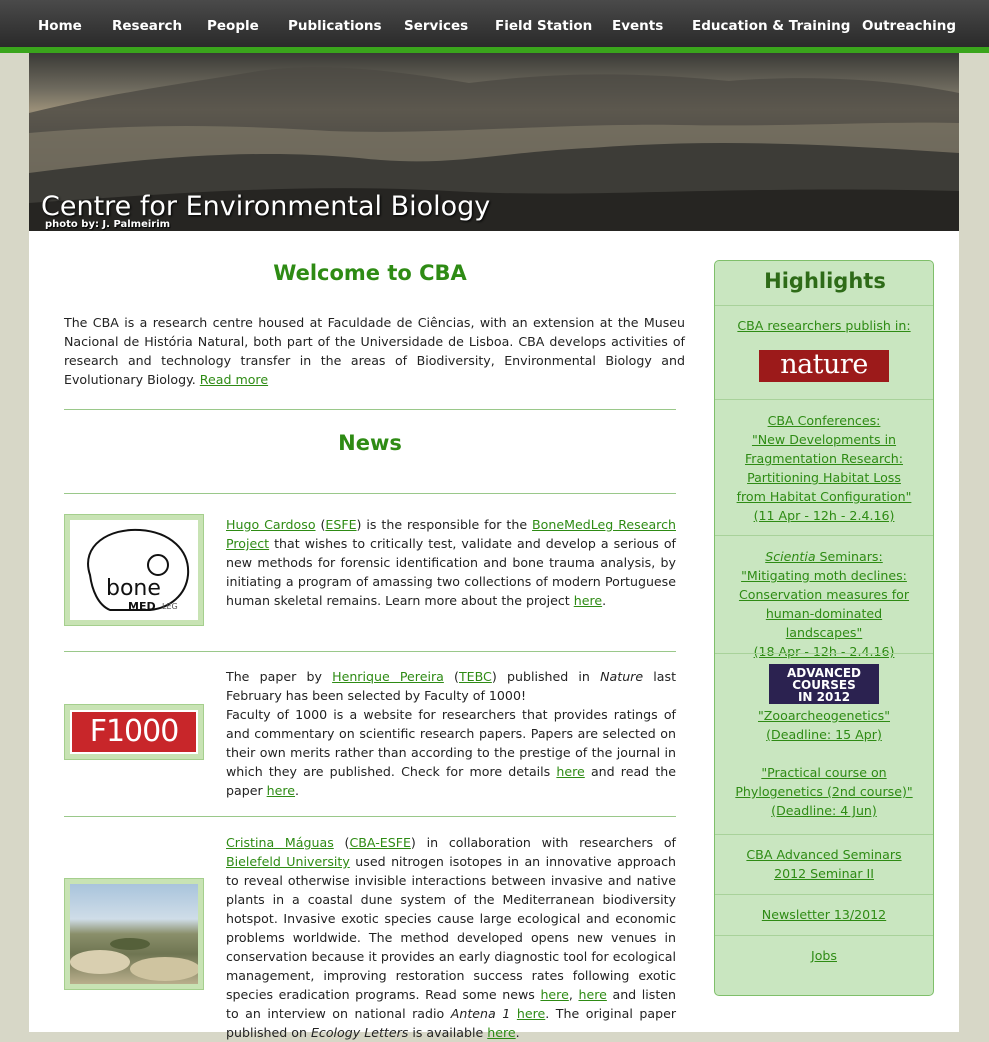 The width and height of the screenshot is (989, 1042). What do you see at coordinates (340, 524) in the screenshot?
I see `group-link: ESFE` at bounding box center [340, 524].